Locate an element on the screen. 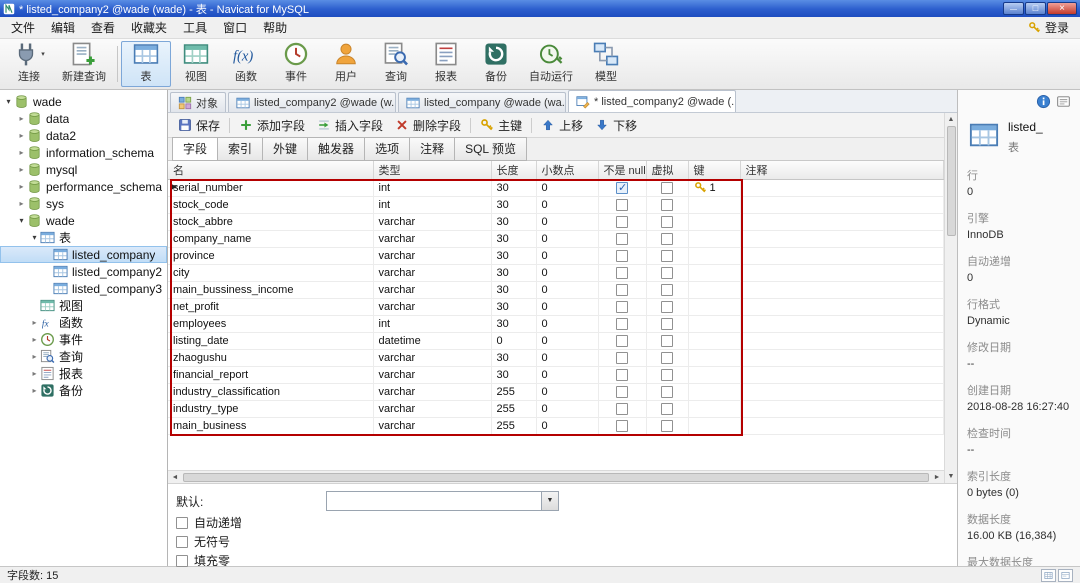 The width and height of the screenshot is (1080, 583). field-length-cell: 0 is located at coordinates (514, 341).